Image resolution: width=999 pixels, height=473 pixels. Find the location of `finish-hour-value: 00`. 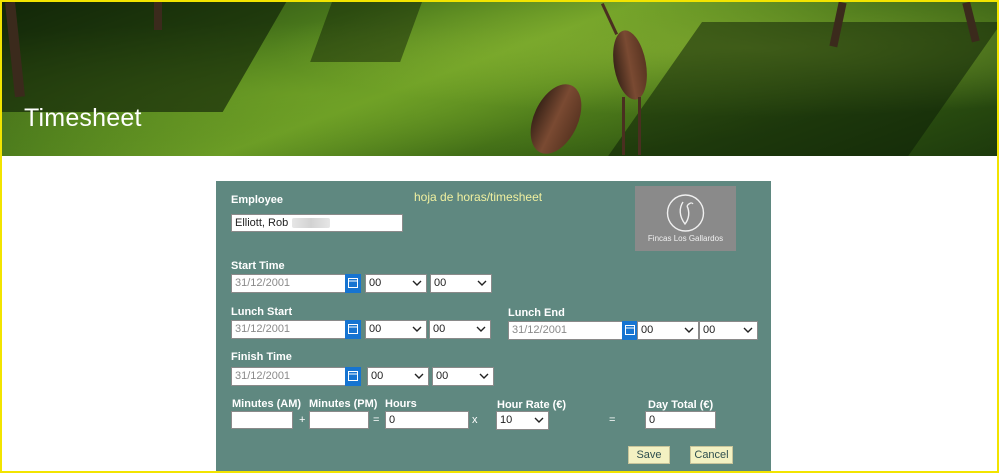

finish-hour-value: 00 is located at coordinates (377, 376).